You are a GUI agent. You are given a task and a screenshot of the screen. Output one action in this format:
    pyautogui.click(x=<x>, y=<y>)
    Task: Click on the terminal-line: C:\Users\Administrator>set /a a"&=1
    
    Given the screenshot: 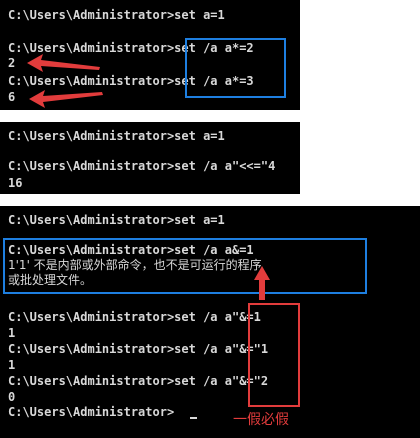 What is the action you would take?
    pyautogui.click(x=134, y=317)
    